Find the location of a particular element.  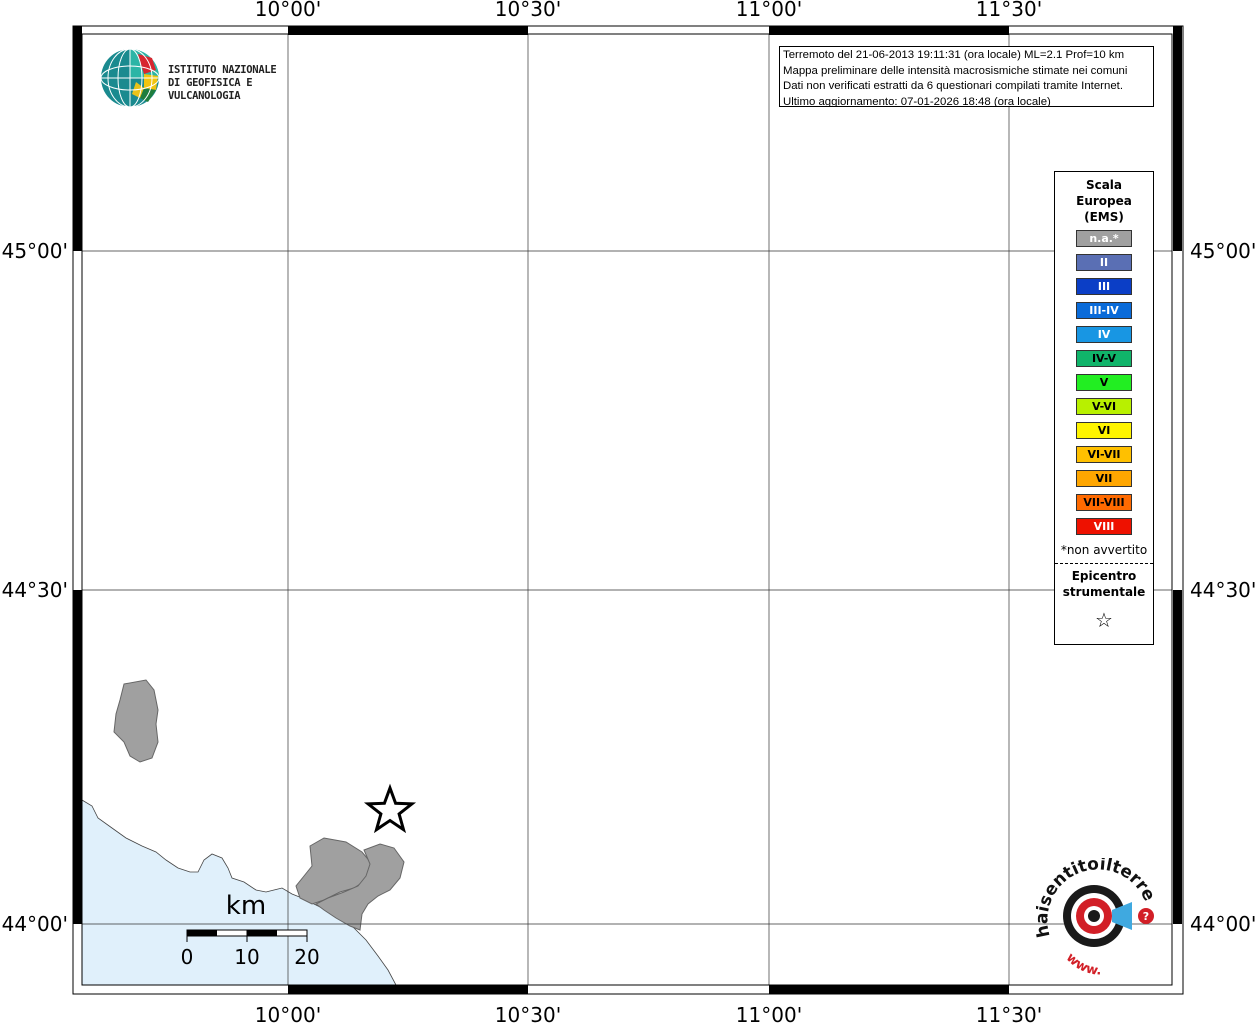

epicentre-line2: strumentale is located at coordinates (1104, 592).